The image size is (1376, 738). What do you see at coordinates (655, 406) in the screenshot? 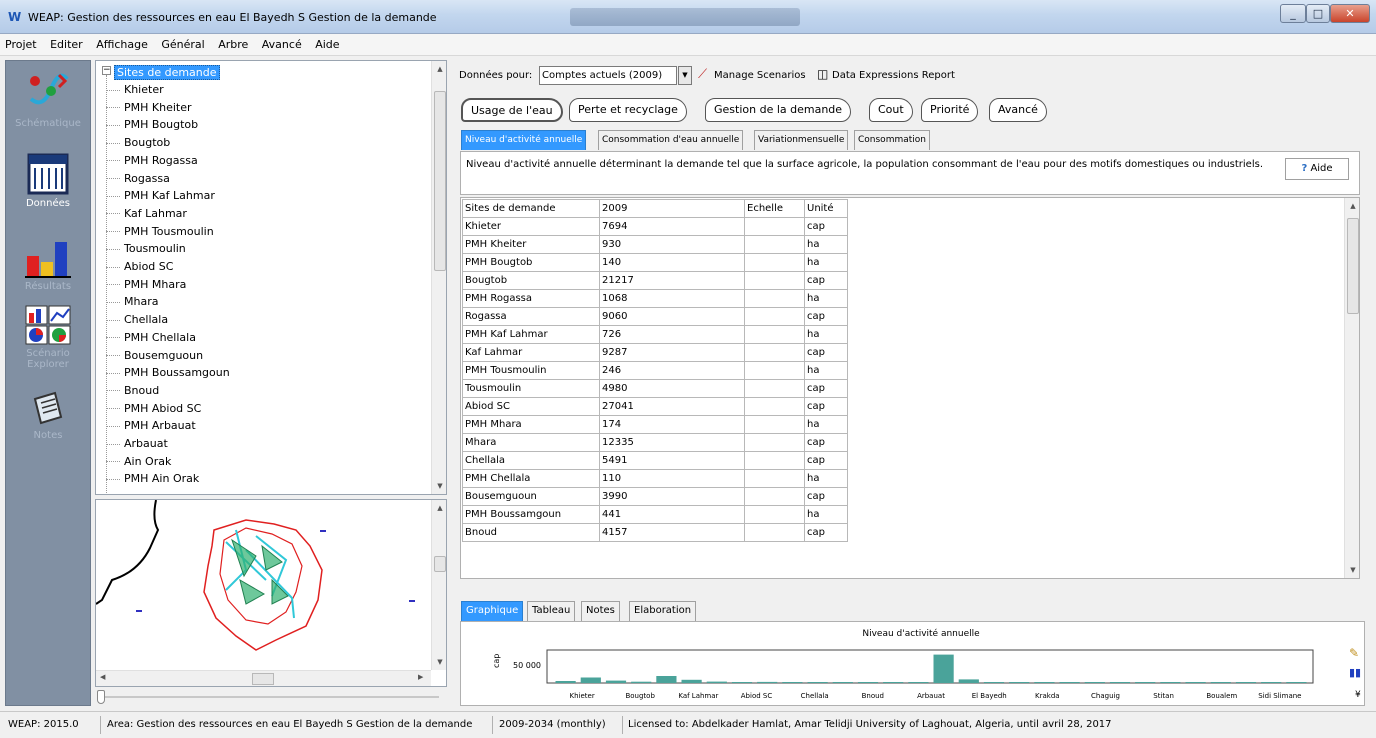
I see `table-row: Abiod SC 27041 cap` at bounding box center [655, 406].